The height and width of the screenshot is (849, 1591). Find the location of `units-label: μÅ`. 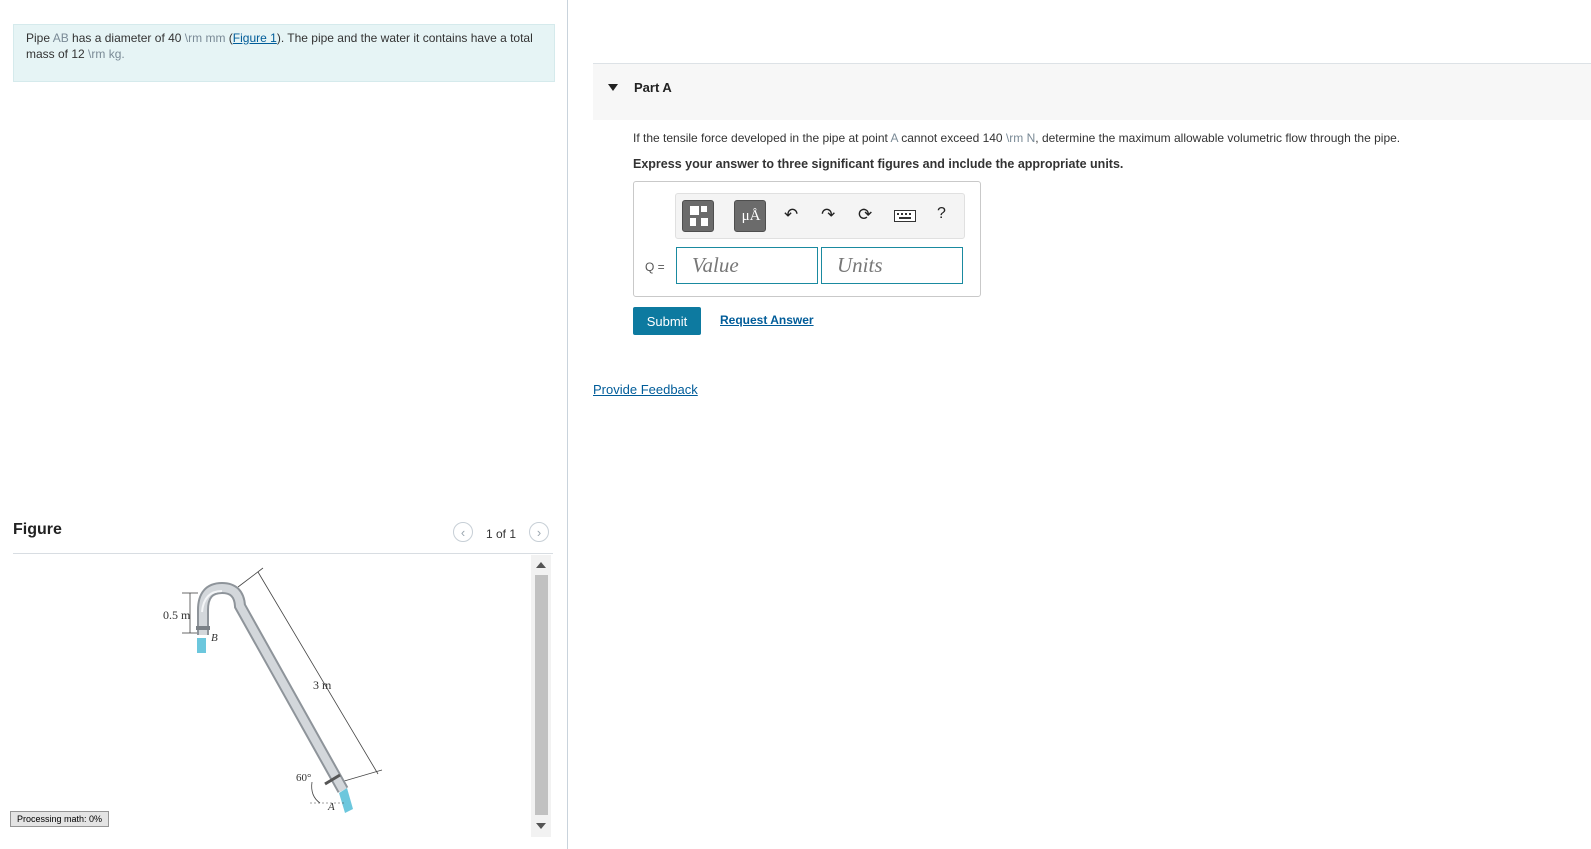

units-label: μÅ is located at coordinates (751, 216).